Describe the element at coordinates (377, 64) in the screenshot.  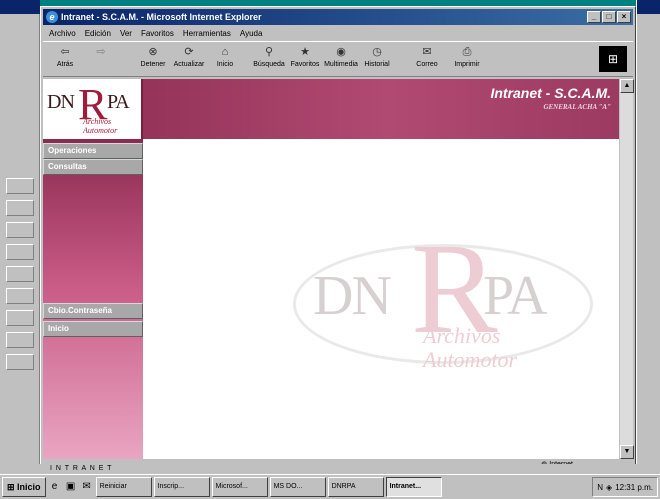
I see `history-label: Historial` at that location.